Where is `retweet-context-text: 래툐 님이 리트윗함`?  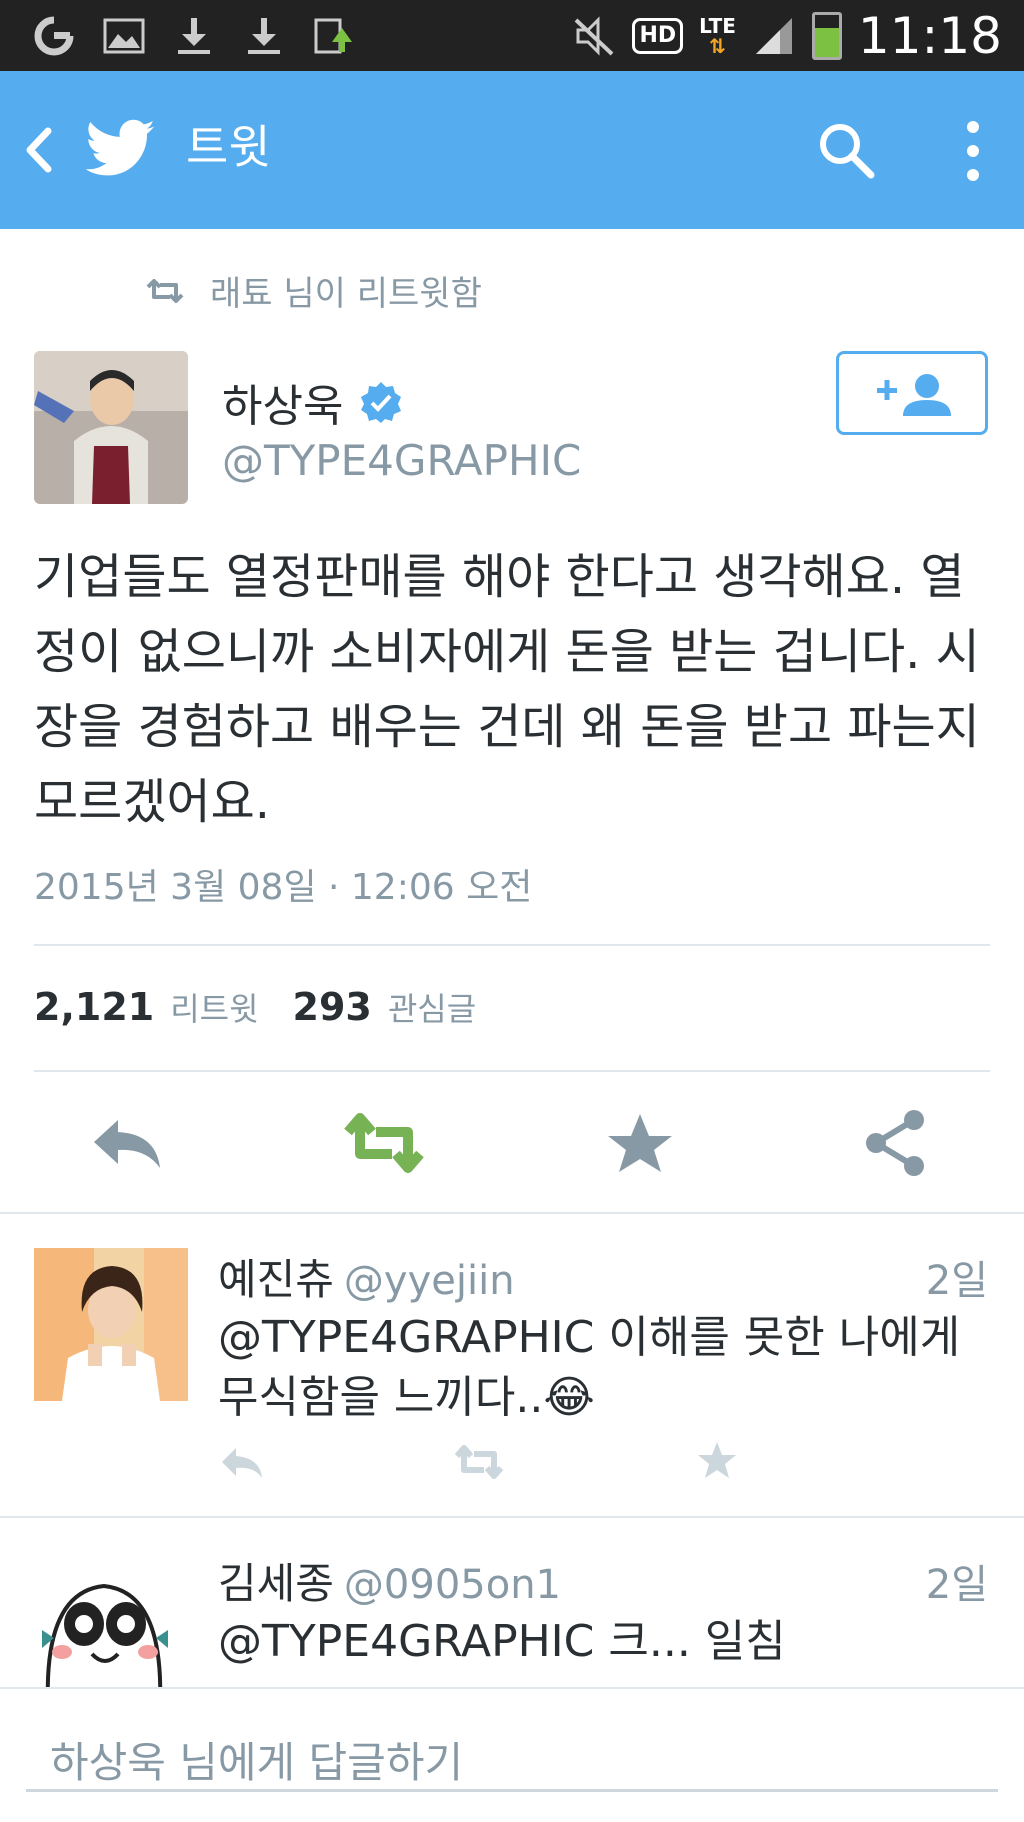 retweet-context-text: 래툐 님이 리트윗함 is located at coordinates (346, 294).